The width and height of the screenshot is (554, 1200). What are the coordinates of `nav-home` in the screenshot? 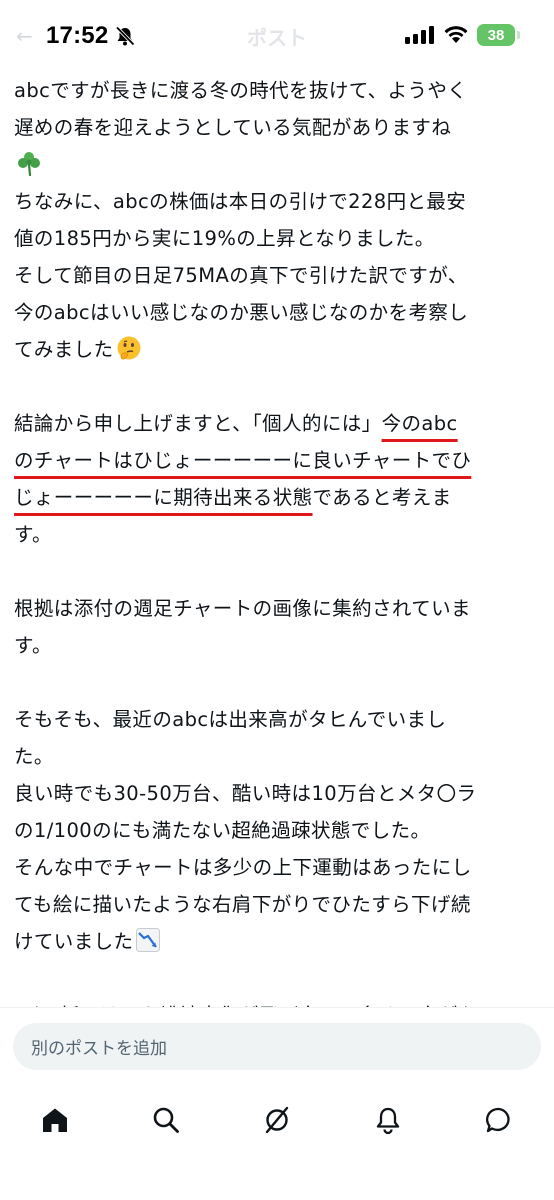 It's located at (55, 1120).